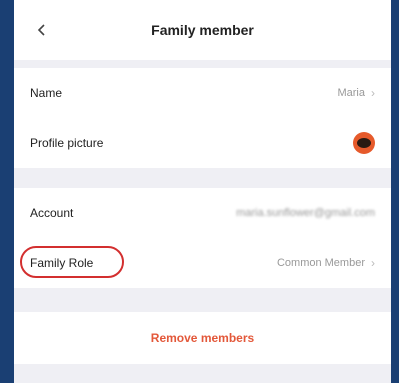 The height and width of the screenshot is (383, 399). What do you see at coordinates (52, 213) in the screenshot?
I see `account-label: Account` at bounding box center [52, 213].